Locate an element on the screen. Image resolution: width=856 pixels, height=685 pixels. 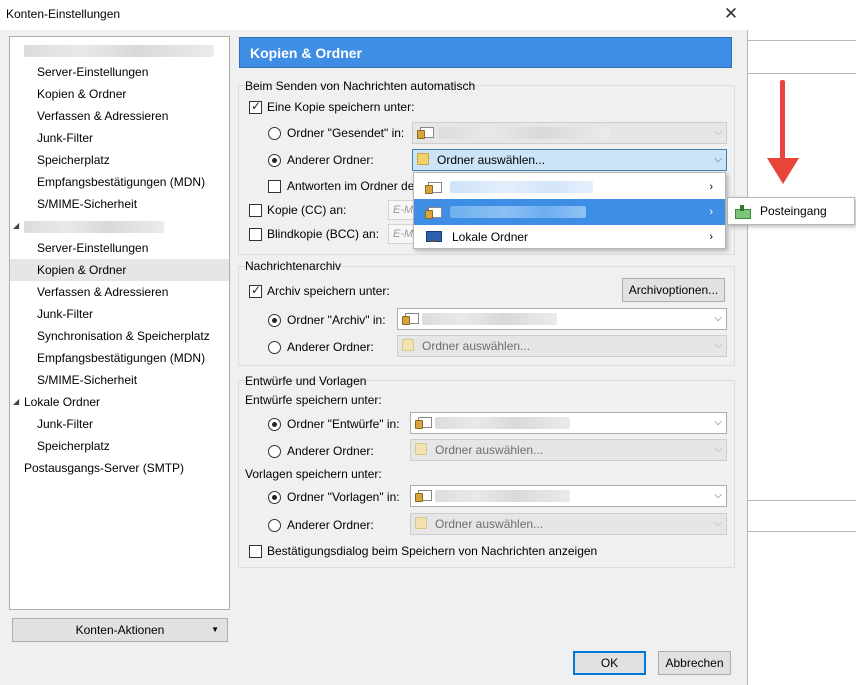
cc-checkbox is located at coordinates (255, 210).